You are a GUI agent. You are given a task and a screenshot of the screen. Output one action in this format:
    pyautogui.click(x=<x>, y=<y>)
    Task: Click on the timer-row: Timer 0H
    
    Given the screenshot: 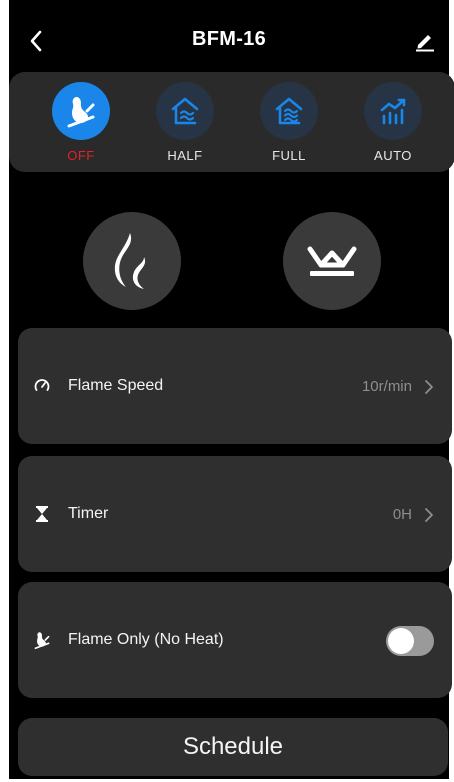 What is the action you would take?
    pyautogui.click(x=235, y=514)
    